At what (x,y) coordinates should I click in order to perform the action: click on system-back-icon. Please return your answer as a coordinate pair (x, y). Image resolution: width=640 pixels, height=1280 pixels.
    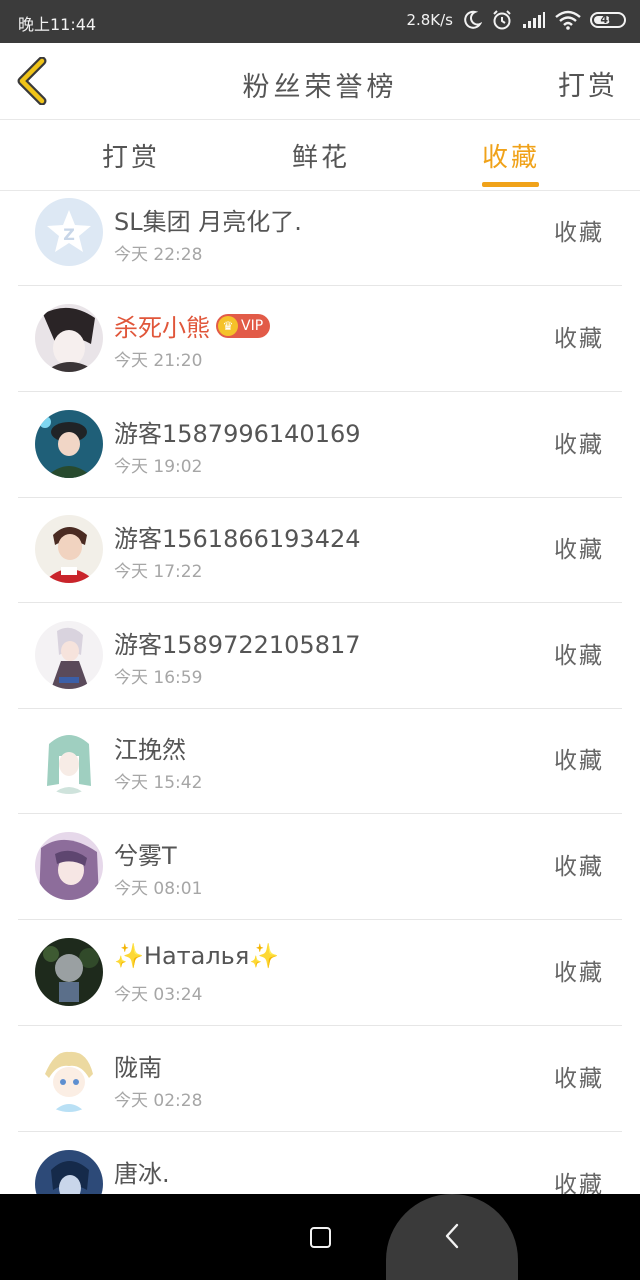
    Looking at the image, I should click on (452, 1236).